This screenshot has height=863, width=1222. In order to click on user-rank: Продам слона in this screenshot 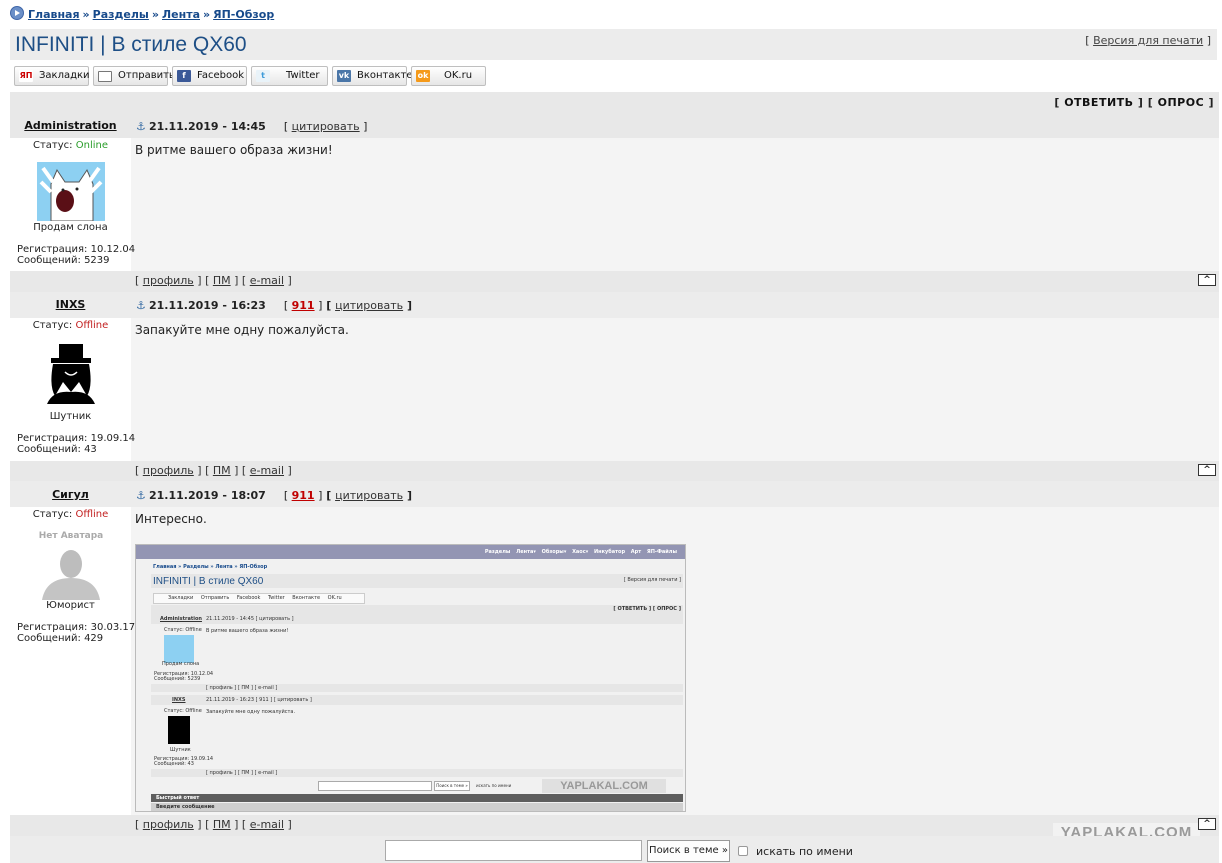, I will do `click(70, 227)`.